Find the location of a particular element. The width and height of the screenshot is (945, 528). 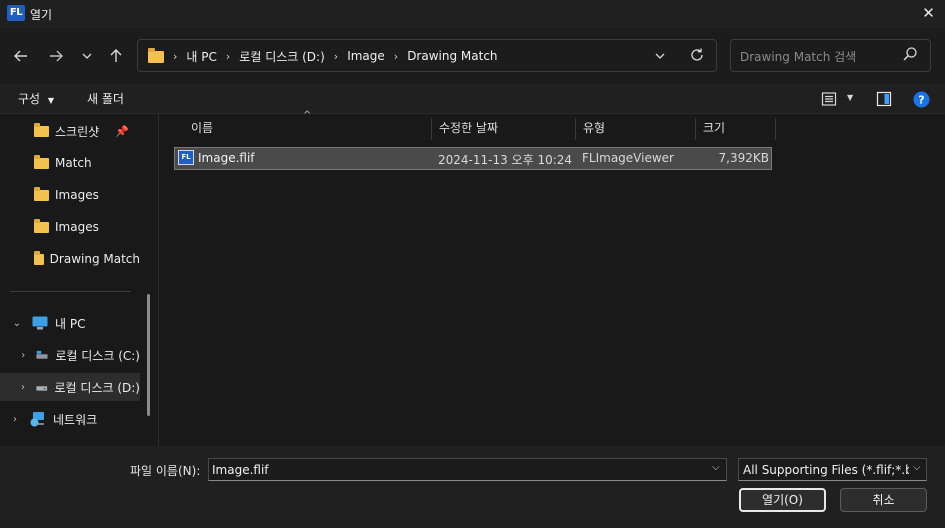

back-button is located at coordinates (21, 56).